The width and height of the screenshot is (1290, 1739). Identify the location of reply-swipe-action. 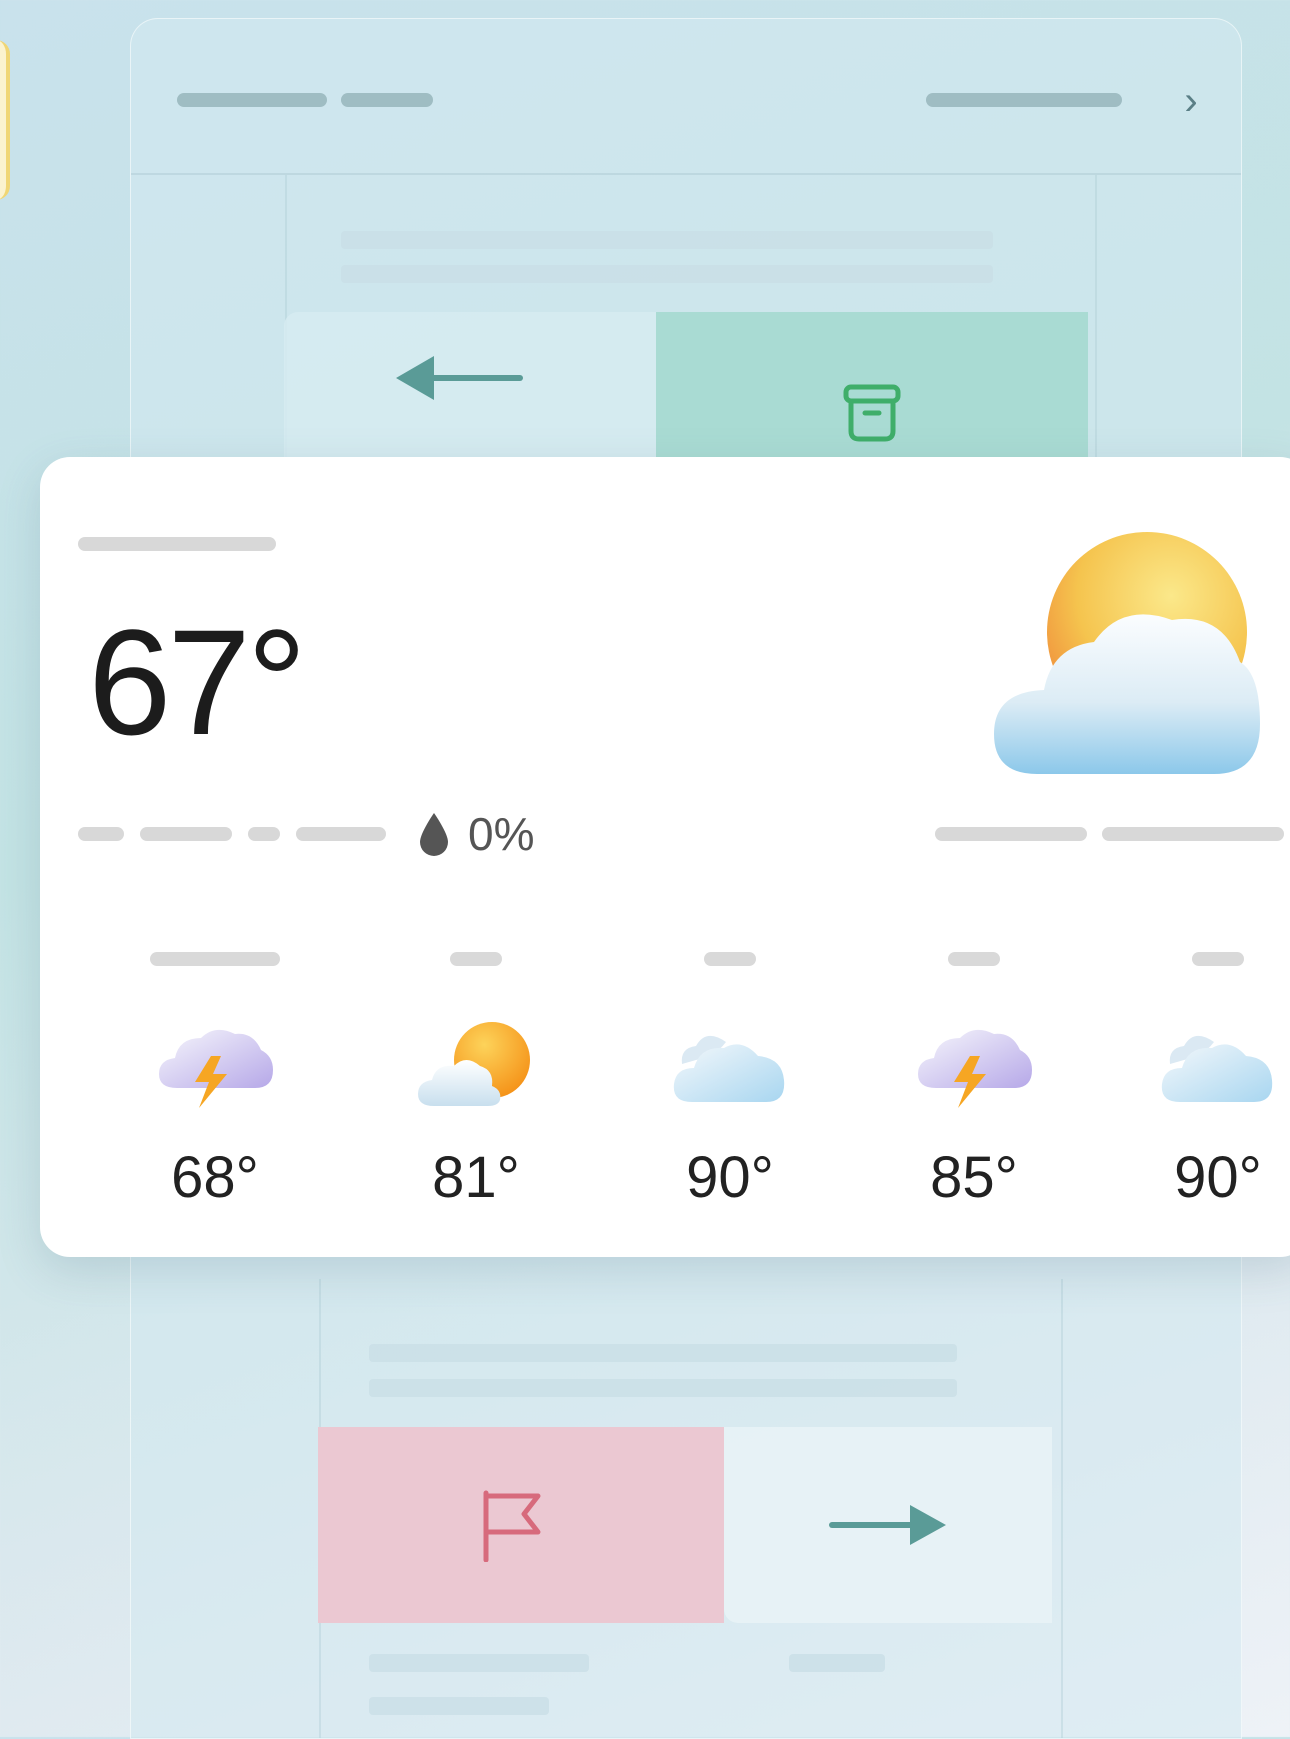
(470, 387).